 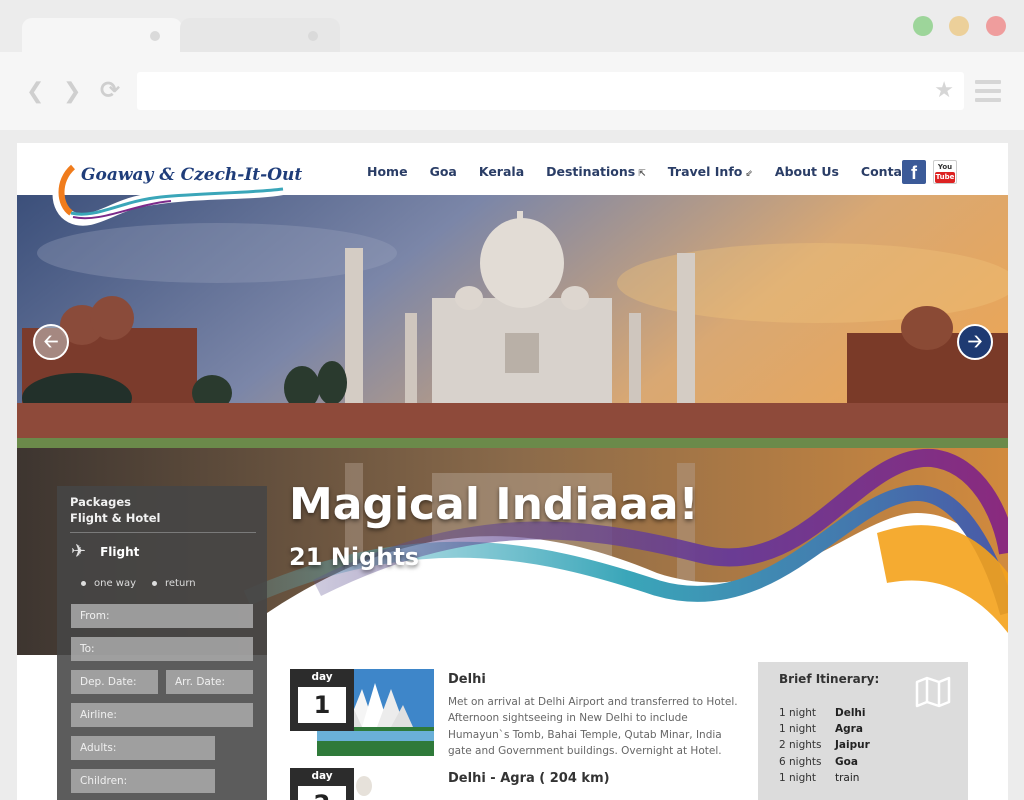 I want to click on day-badge: day 2, so click(x=322, y=784).